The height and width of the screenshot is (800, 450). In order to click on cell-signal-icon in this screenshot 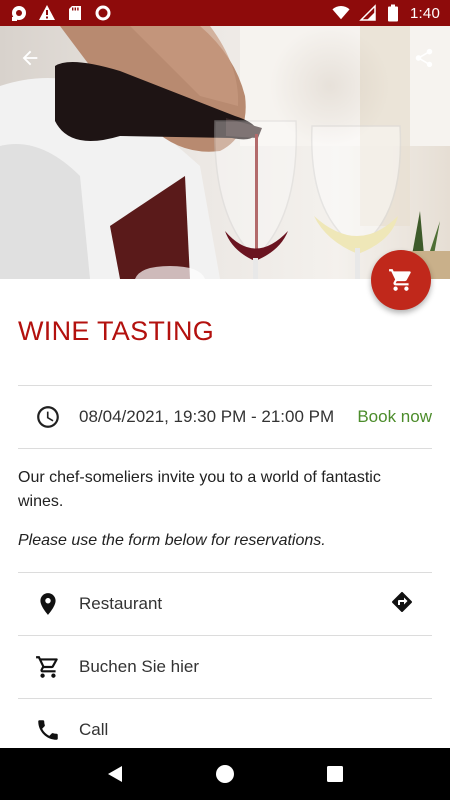, I will do `click(367, 13)`.